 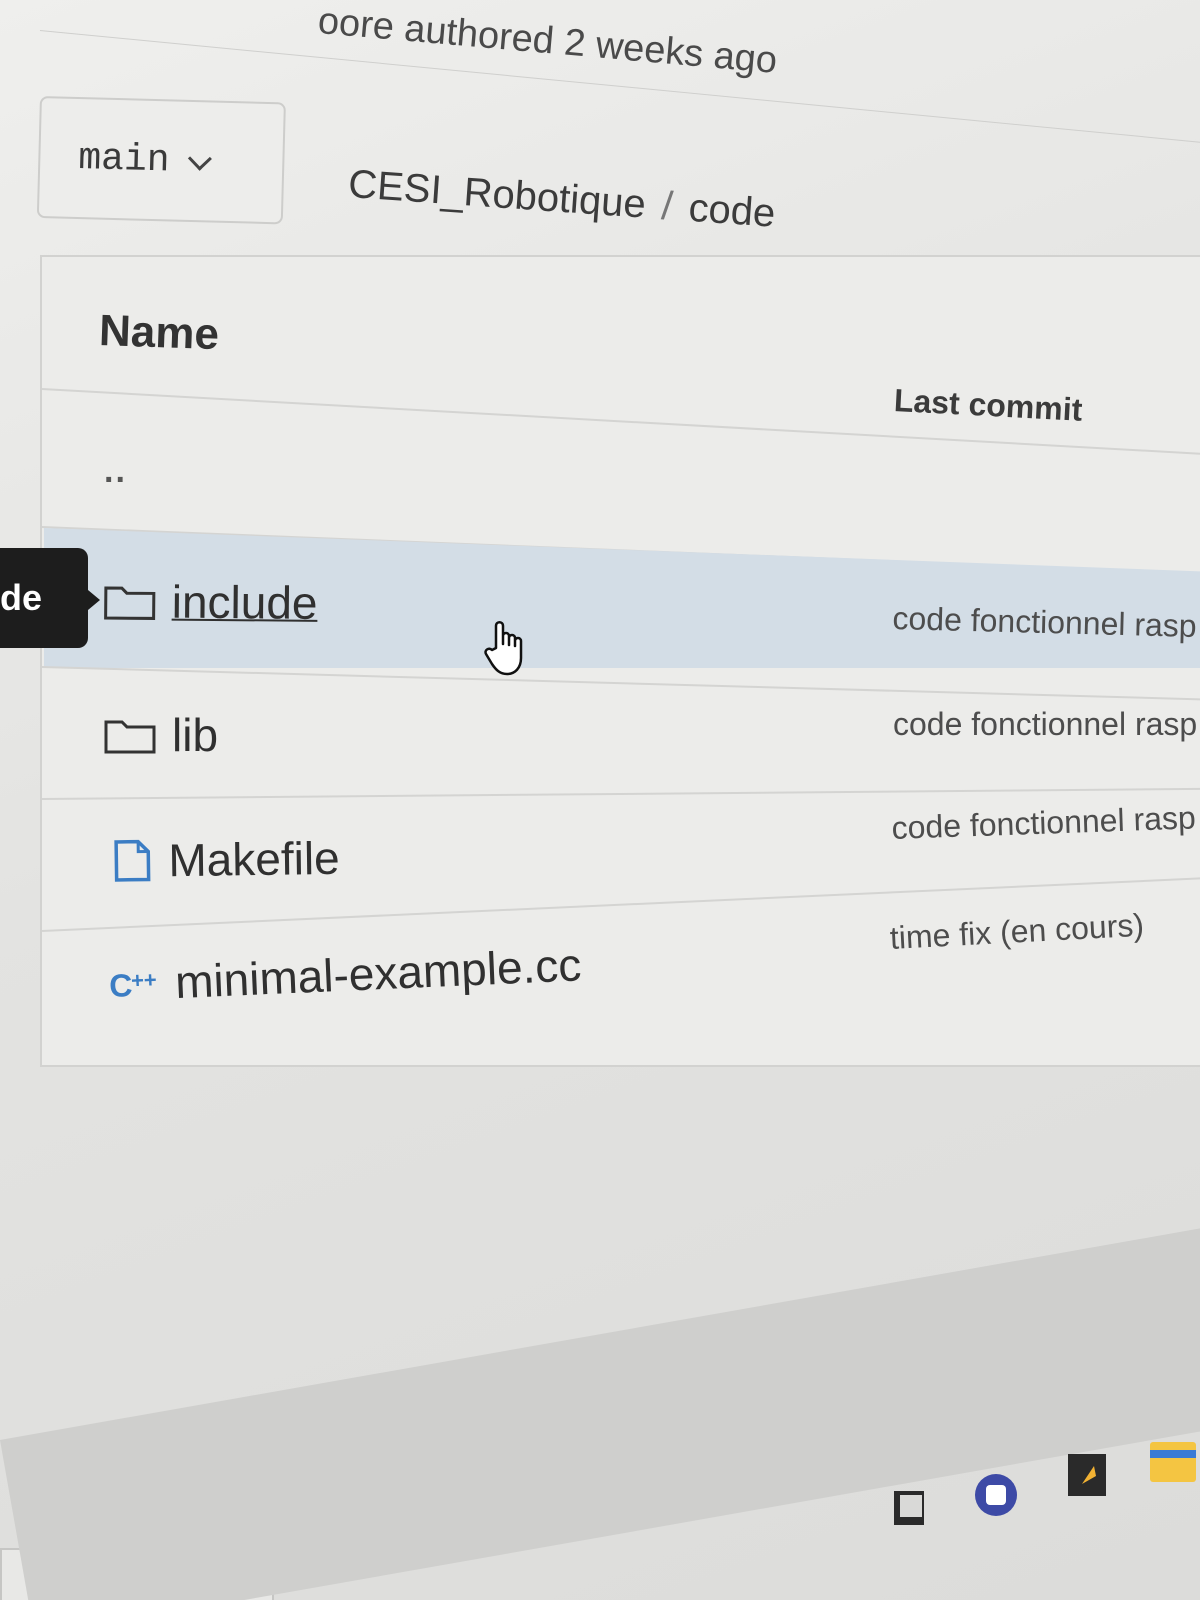 What do you see at coordinates (1173, 1464) in the screenshot?
I see `folder-app-icon` at bounding box center [1173, 1464].